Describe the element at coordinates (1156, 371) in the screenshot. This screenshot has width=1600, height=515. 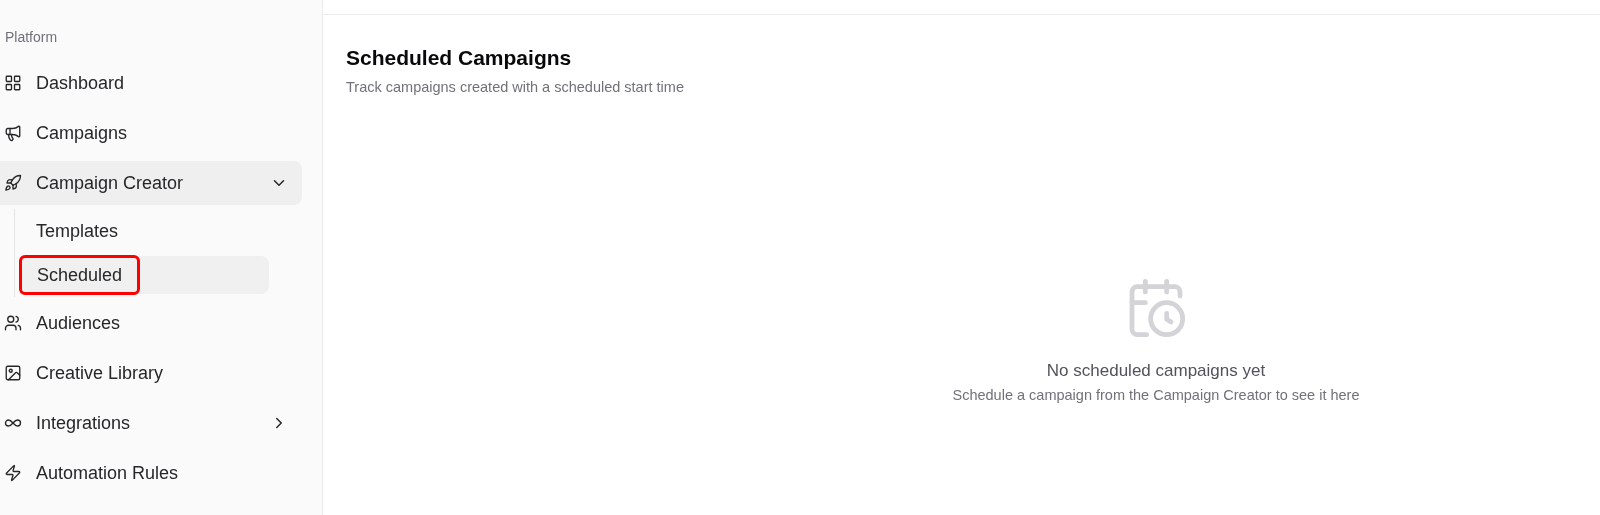
I see `empty-state-title: No scheduled campaigns yet` at that location.